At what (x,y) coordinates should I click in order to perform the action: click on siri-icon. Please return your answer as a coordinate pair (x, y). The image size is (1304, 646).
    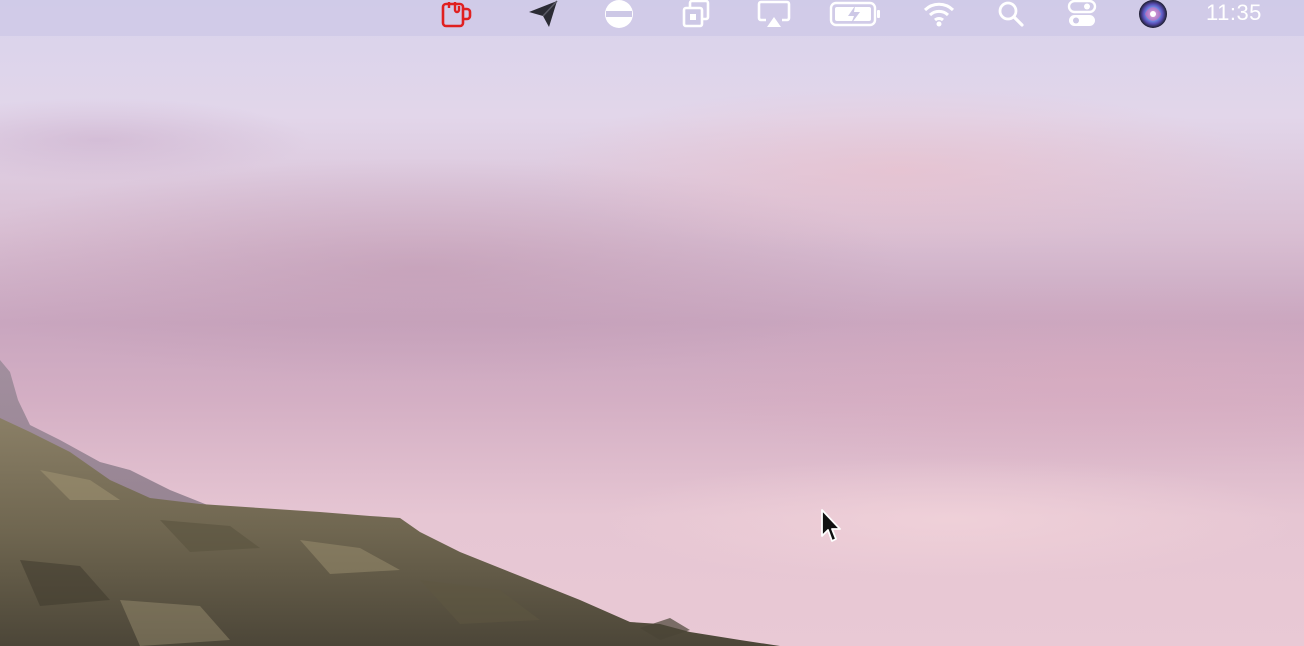
    Looking at the image, I should click on (1153, 14).